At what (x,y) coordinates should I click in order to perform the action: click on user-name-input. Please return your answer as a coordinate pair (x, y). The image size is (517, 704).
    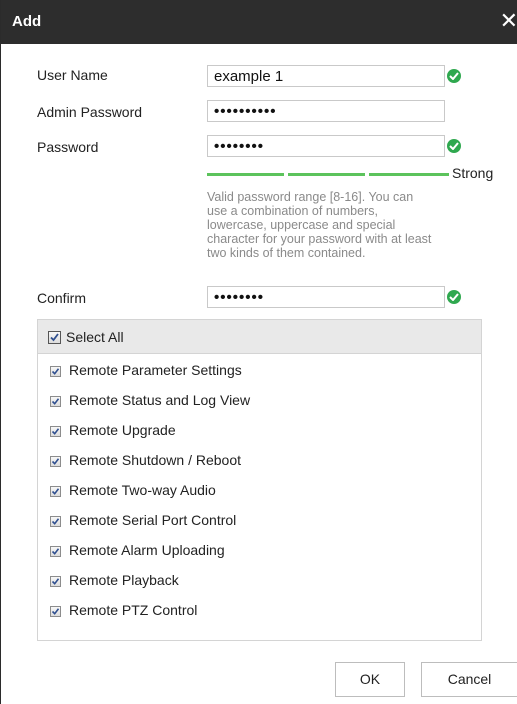
    Looking at the image, I should click on (326, 76).